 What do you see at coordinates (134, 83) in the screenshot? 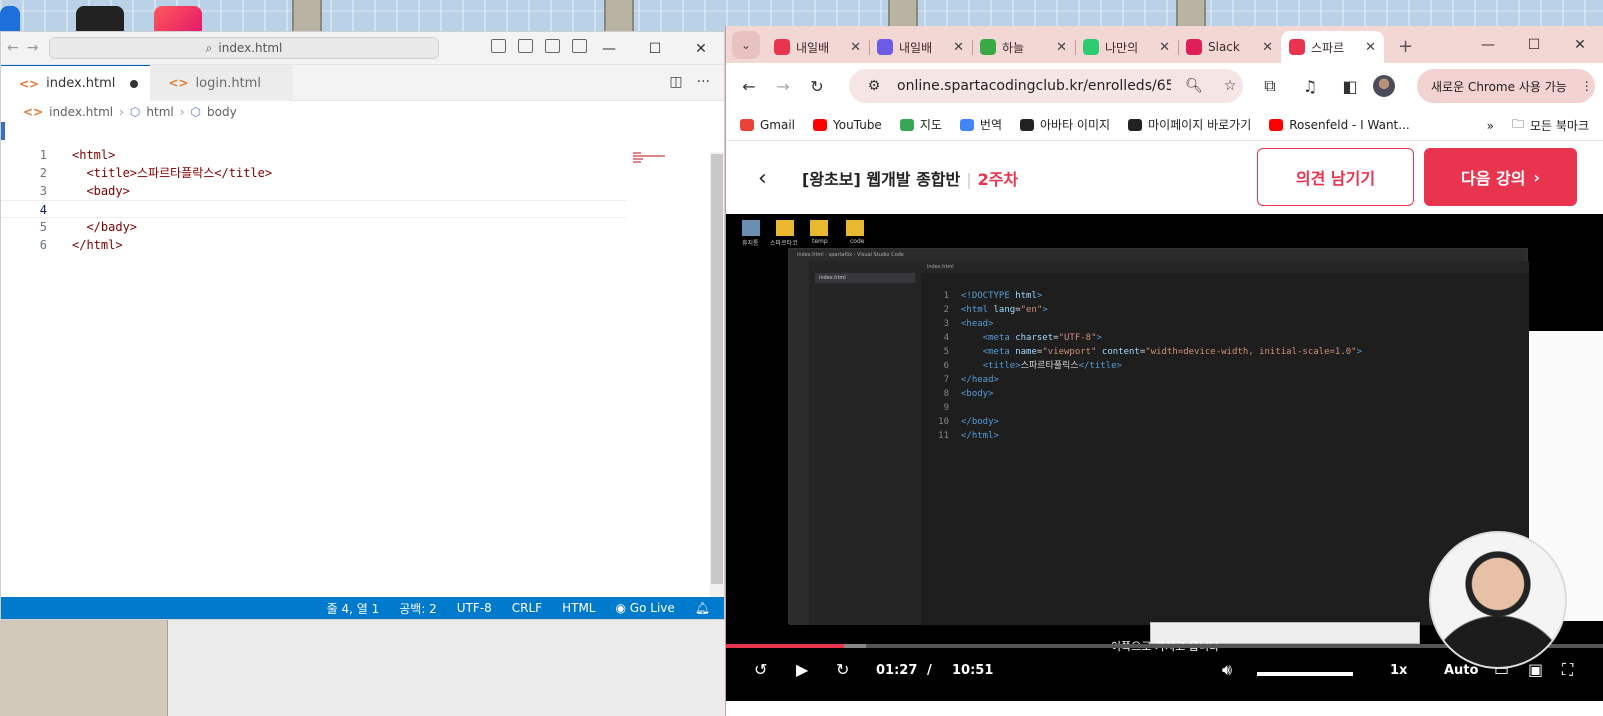
I see `unsaved-dot-icon` at bounding box center [134, 83].